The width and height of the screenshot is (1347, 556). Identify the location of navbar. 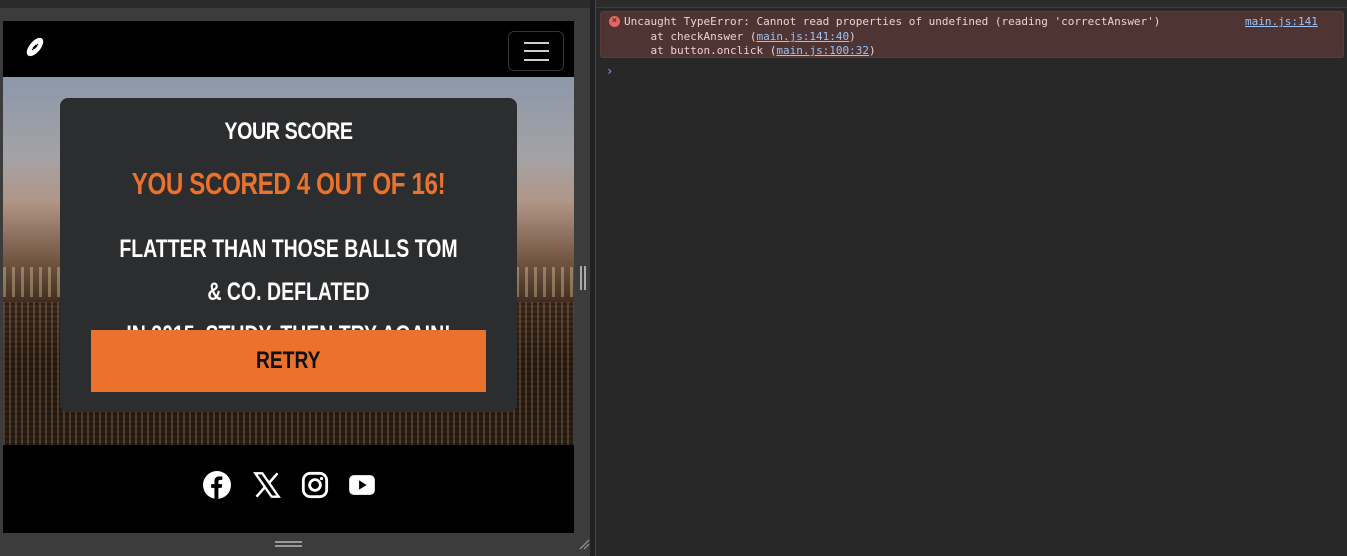
(288, 49).